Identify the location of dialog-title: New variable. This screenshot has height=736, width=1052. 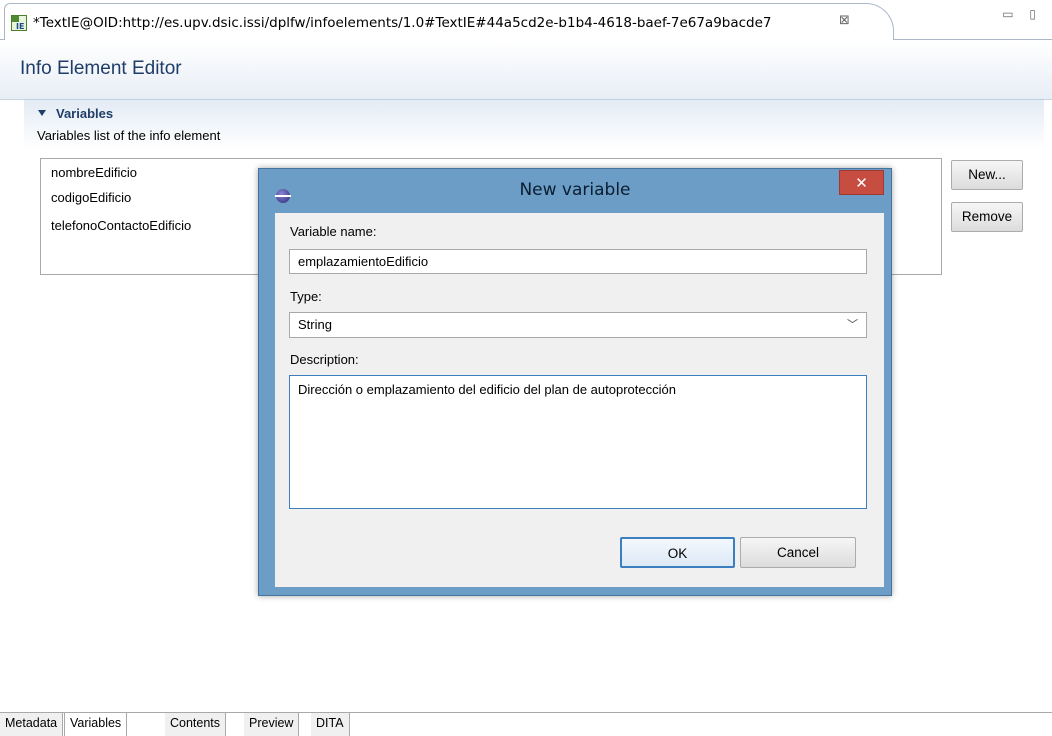
(575, 190).